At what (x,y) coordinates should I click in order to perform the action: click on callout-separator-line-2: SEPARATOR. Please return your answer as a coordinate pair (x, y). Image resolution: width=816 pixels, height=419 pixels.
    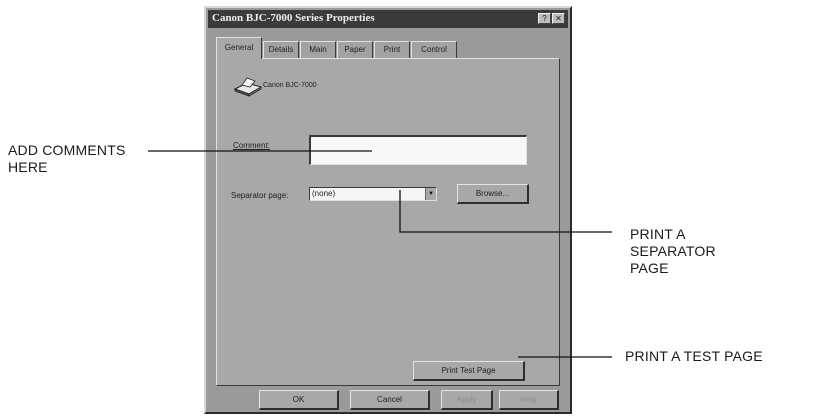
    Looking at the image, I should click on (673, 251).